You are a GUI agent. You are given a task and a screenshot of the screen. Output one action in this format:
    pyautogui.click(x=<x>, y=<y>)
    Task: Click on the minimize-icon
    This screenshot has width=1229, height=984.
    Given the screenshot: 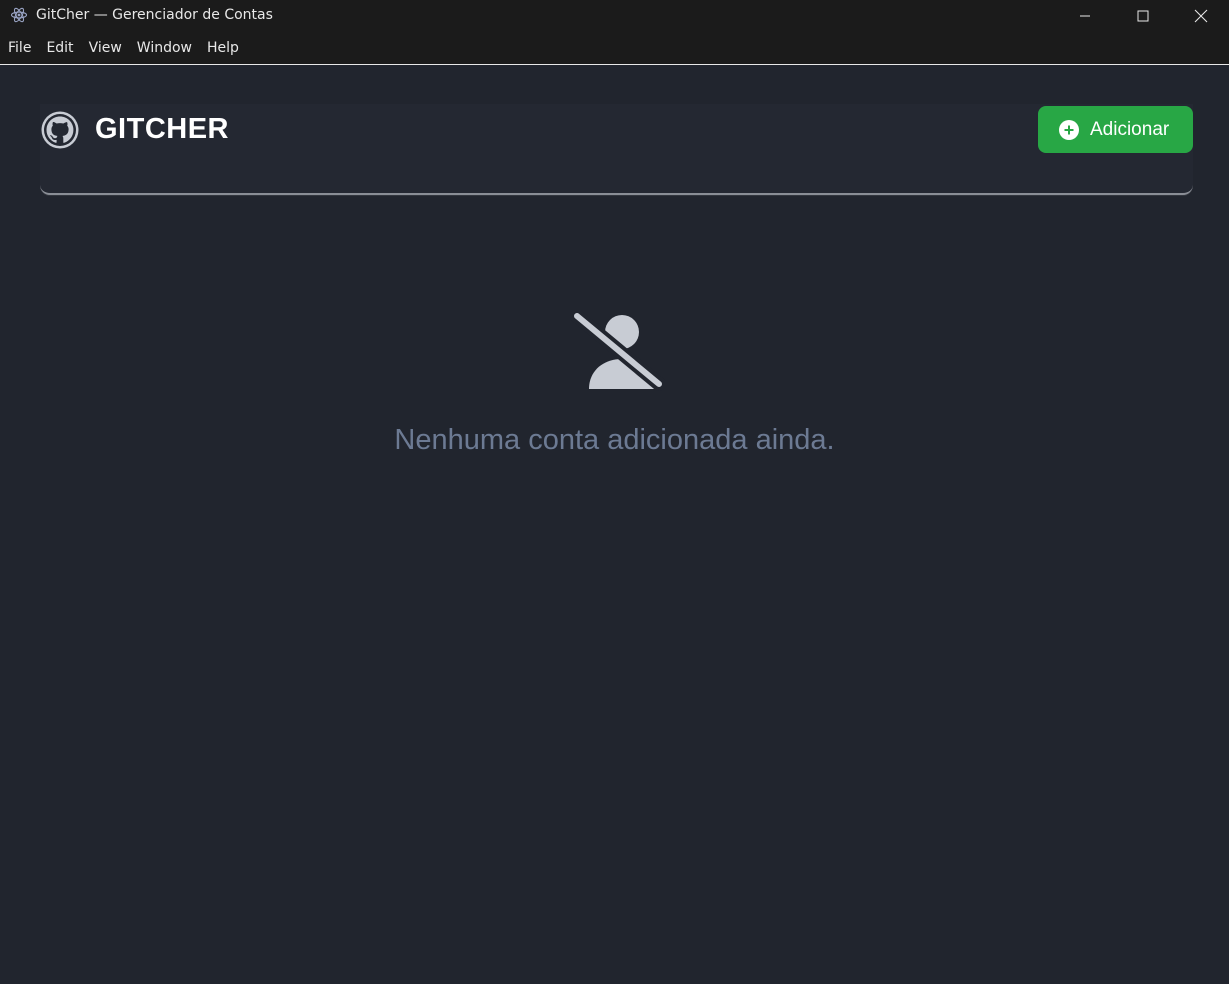 What is the action you would take?
    pyautogui.click(x=1085, y=16)
    